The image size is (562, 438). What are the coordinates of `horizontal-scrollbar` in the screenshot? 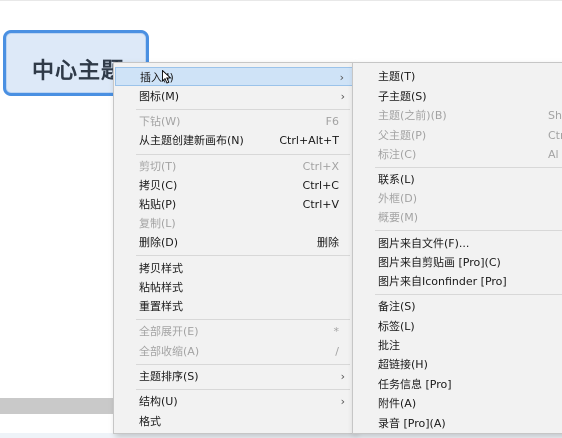 It's located at (65, 406).